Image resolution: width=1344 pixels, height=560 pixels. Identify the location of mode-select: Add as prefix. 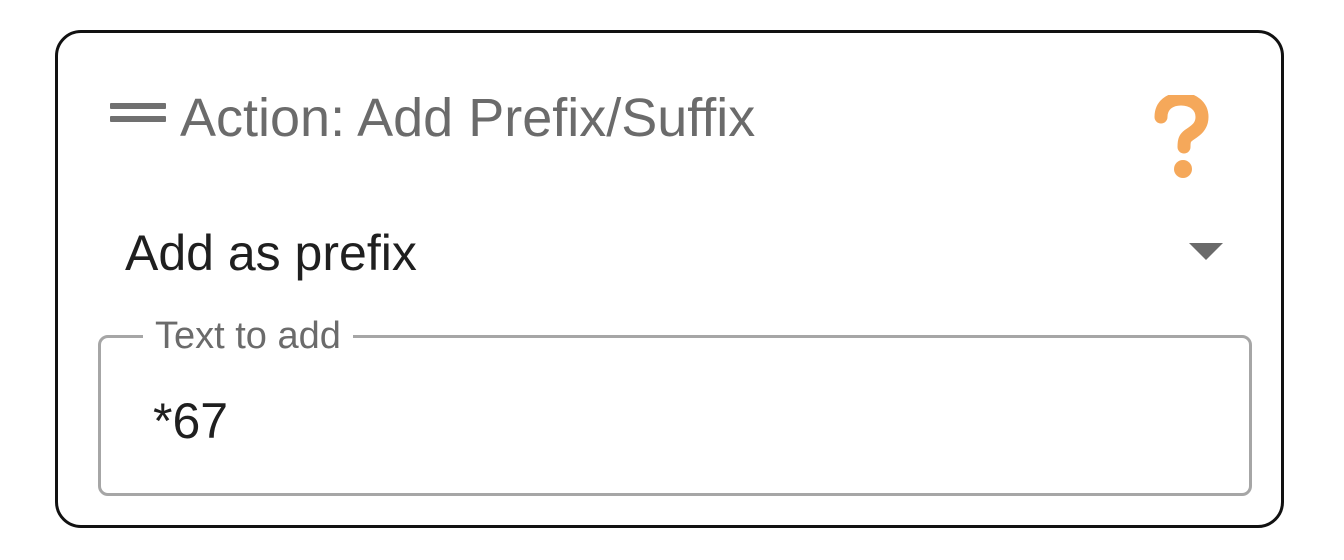
(668, 253).